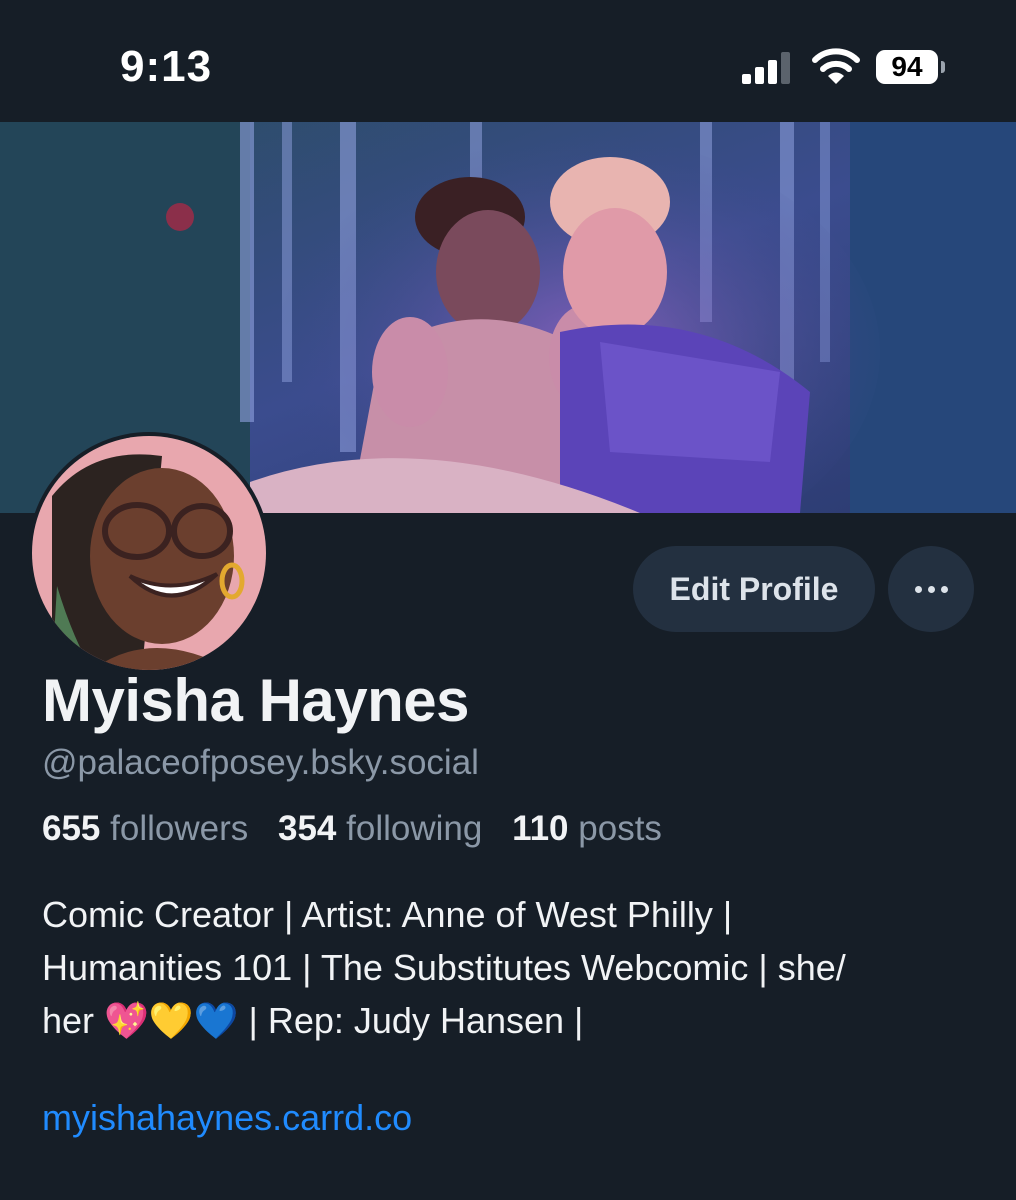 The height and width of the screenshot is (1200, 1016). What do you see at coordinates (907, 67) in the screenshot?
I see `battery-level: 94` at bounding box center [907, 67].